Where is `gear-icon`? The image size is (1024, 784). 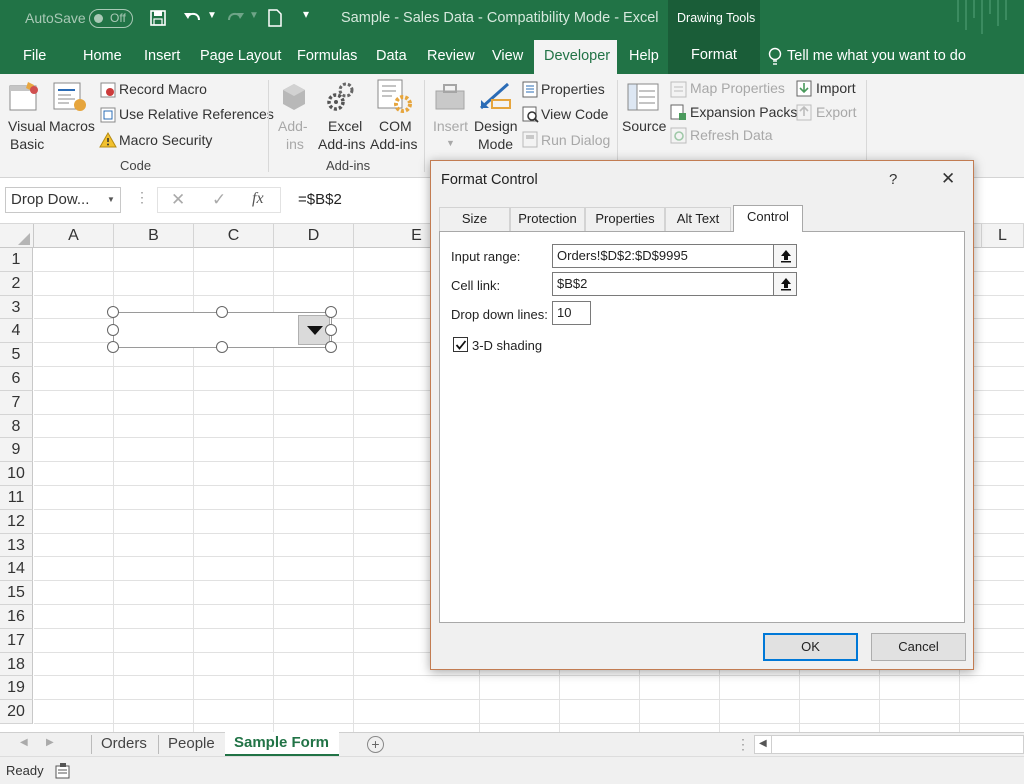 gear-icon is located at coordinates (342, 96).